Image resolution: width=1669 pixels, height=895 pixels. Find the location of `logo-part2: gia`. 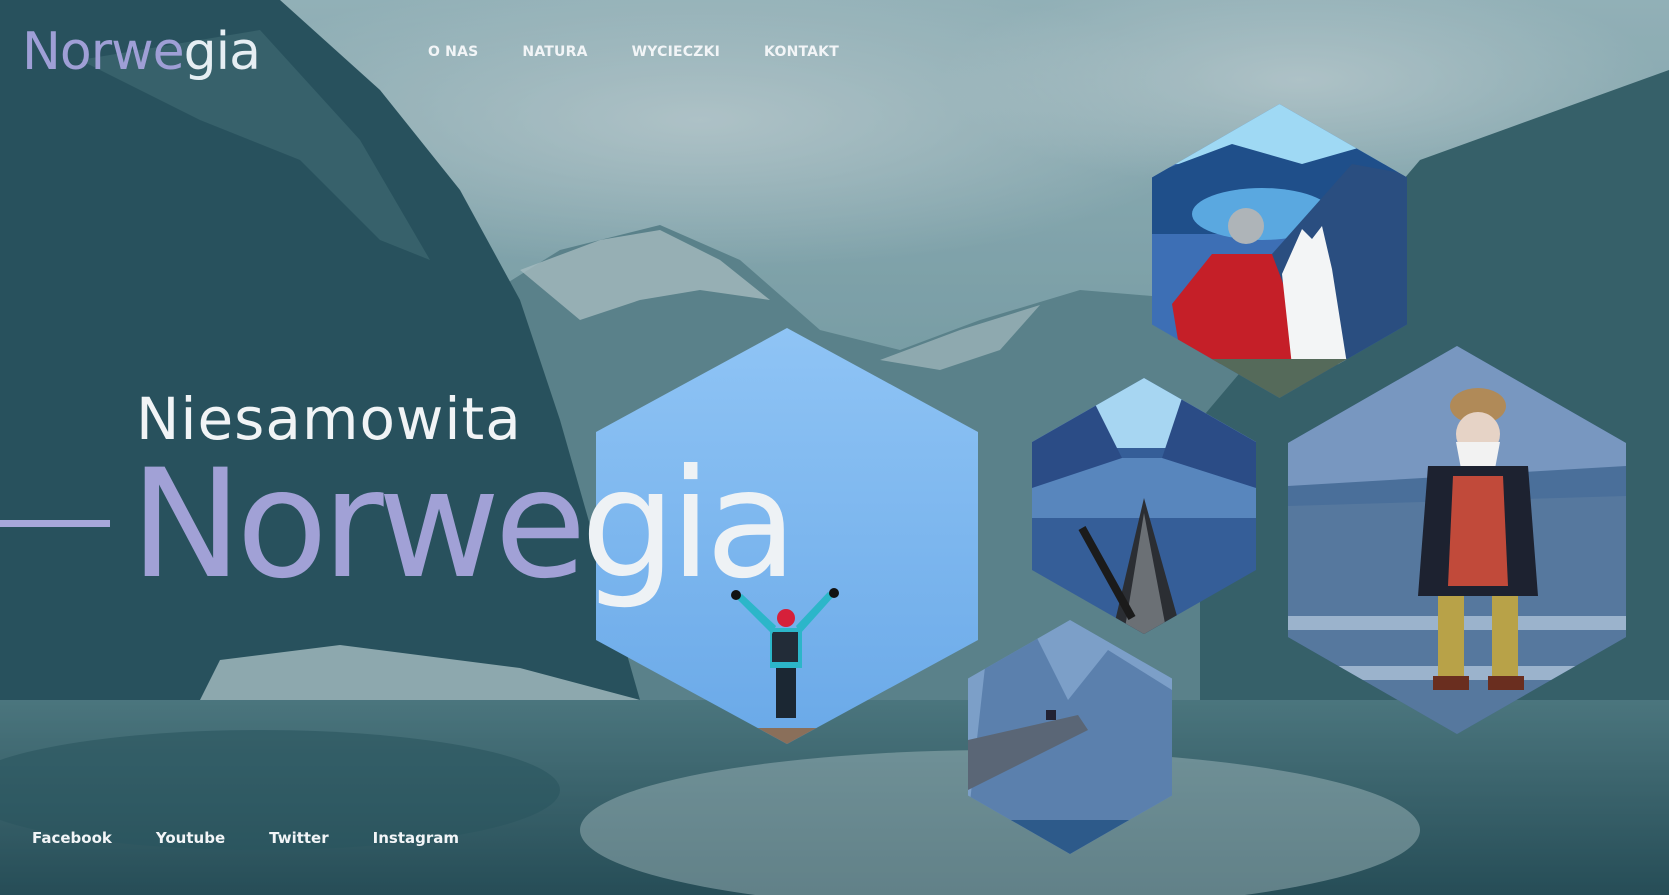

logo-part2: gia is located at coordinates (222, 52).